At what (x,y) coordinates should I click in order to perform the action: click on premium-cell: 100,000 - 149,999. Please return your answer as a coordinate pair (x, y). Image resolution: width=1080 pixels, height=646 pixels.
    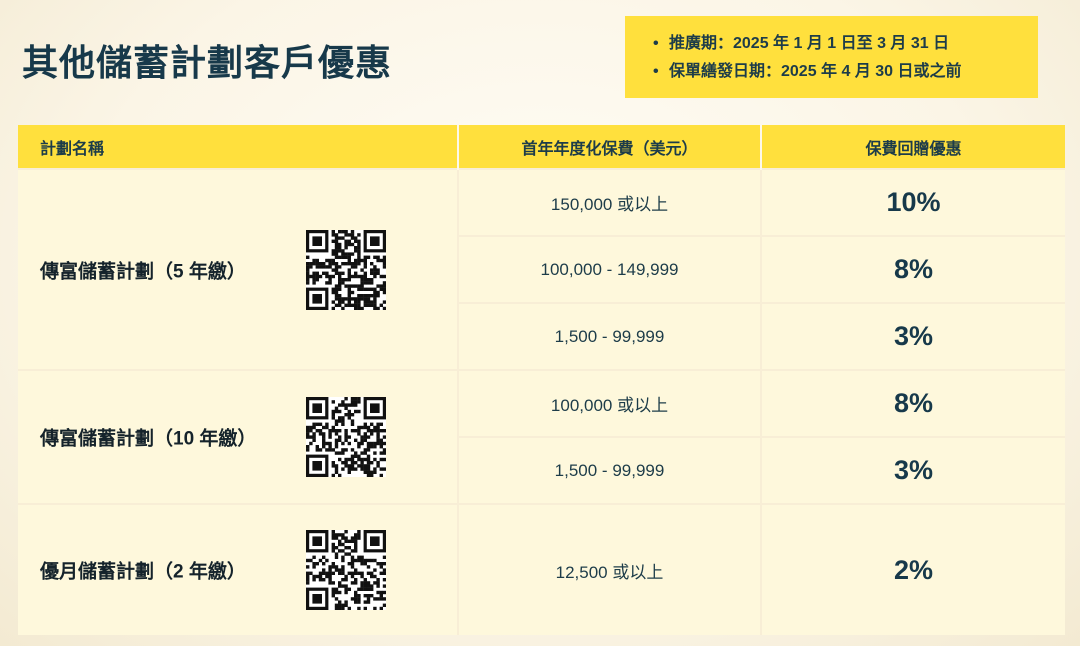
    Looking at the image, I should click on (609, 269).